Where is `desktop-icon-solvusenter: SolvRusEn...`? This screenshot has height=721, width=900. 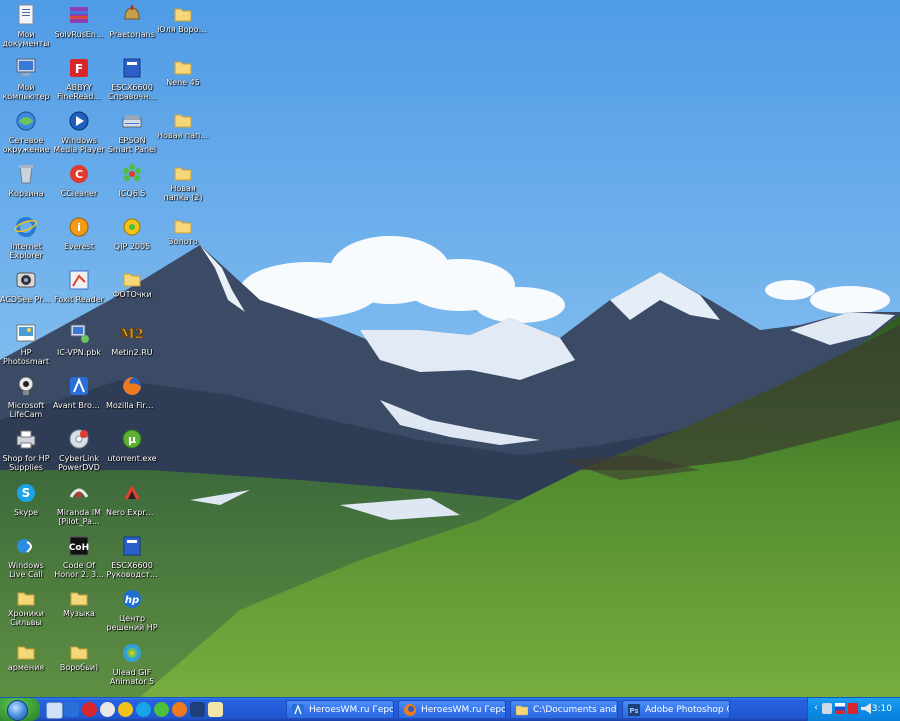
desktop-icon-solvusenter: SolvRusEn... is located at coordinates (79, 28).